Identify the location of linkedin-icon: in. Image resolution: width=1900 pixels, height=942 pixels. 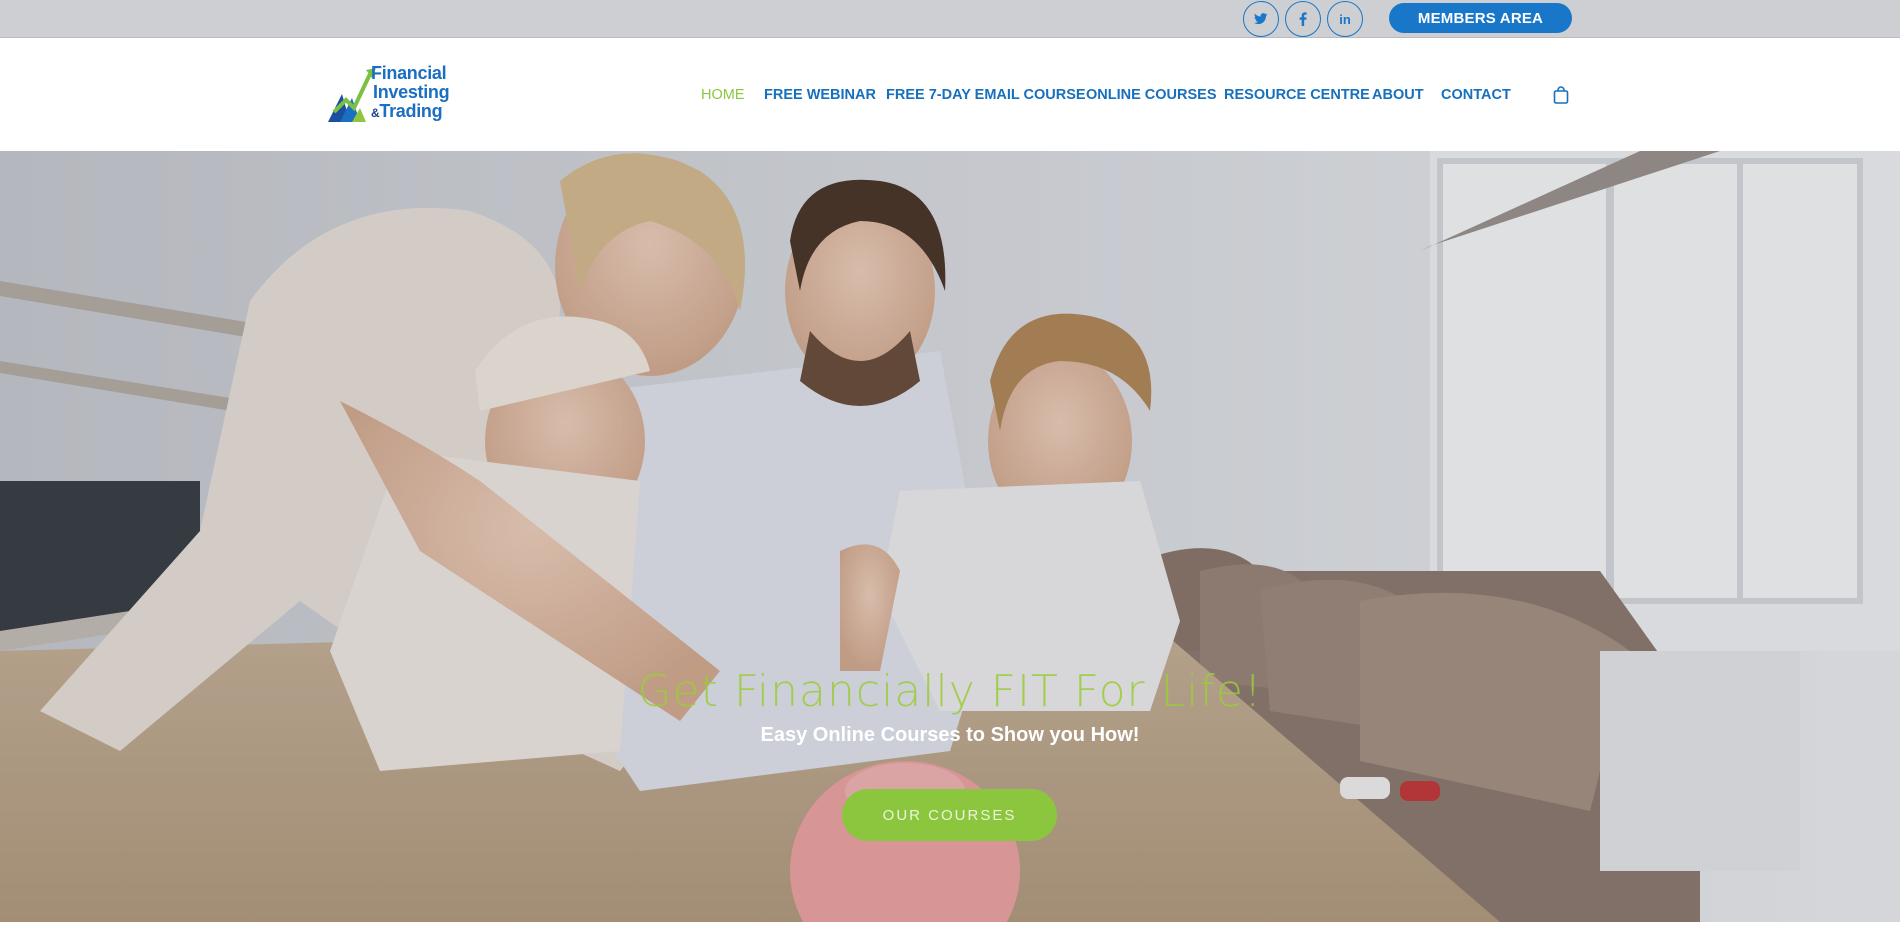
(1345, 19).